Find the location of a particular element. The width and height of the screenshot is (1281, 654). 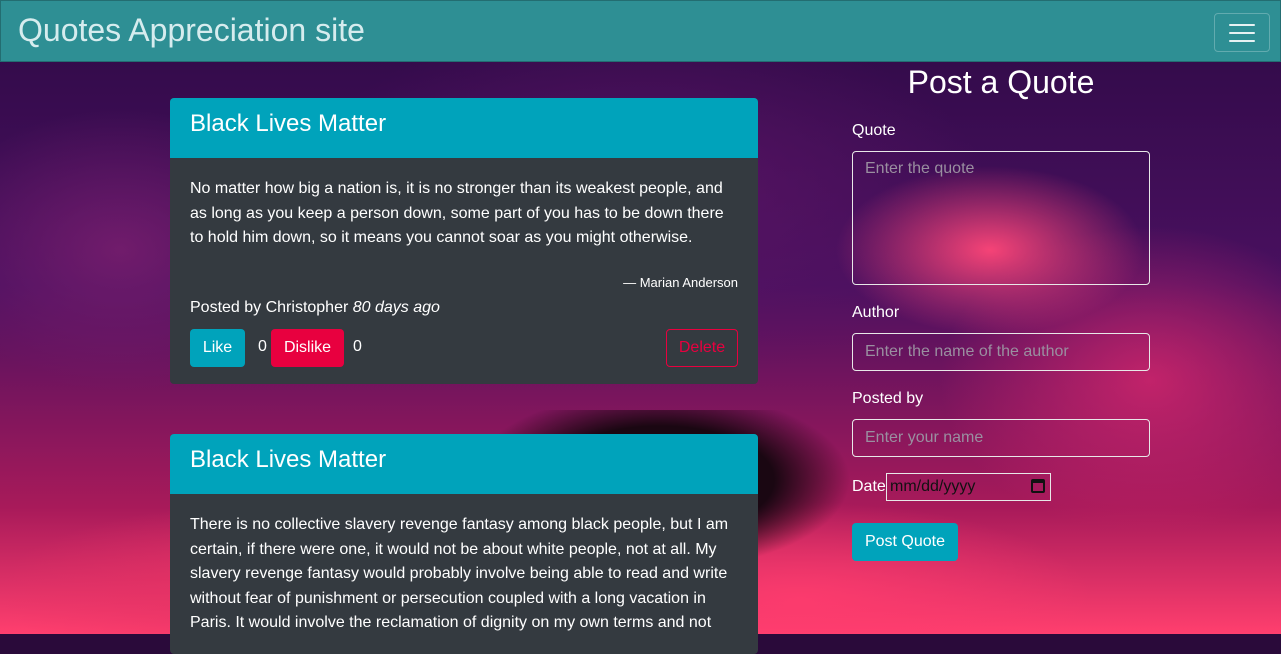

post-quote-button: Post Quote is located at coordinates (905, 542).